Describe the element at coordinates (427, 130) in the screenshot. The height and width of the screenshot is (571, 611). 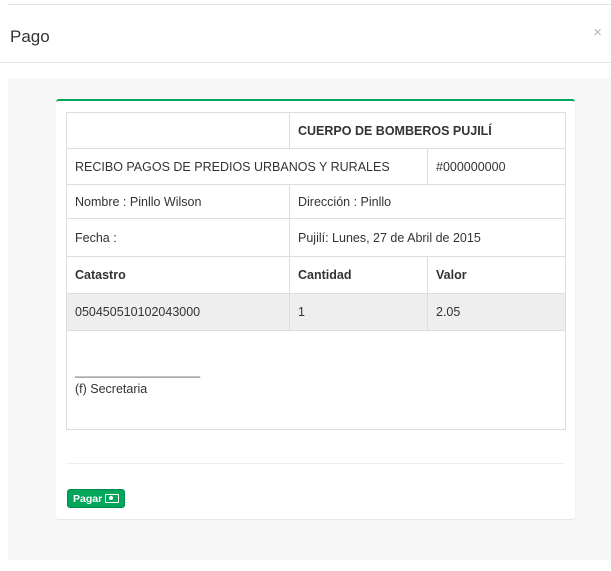
I see `organization-name: CUERPO DE BOMBEROS PUJILÍ` at that location.